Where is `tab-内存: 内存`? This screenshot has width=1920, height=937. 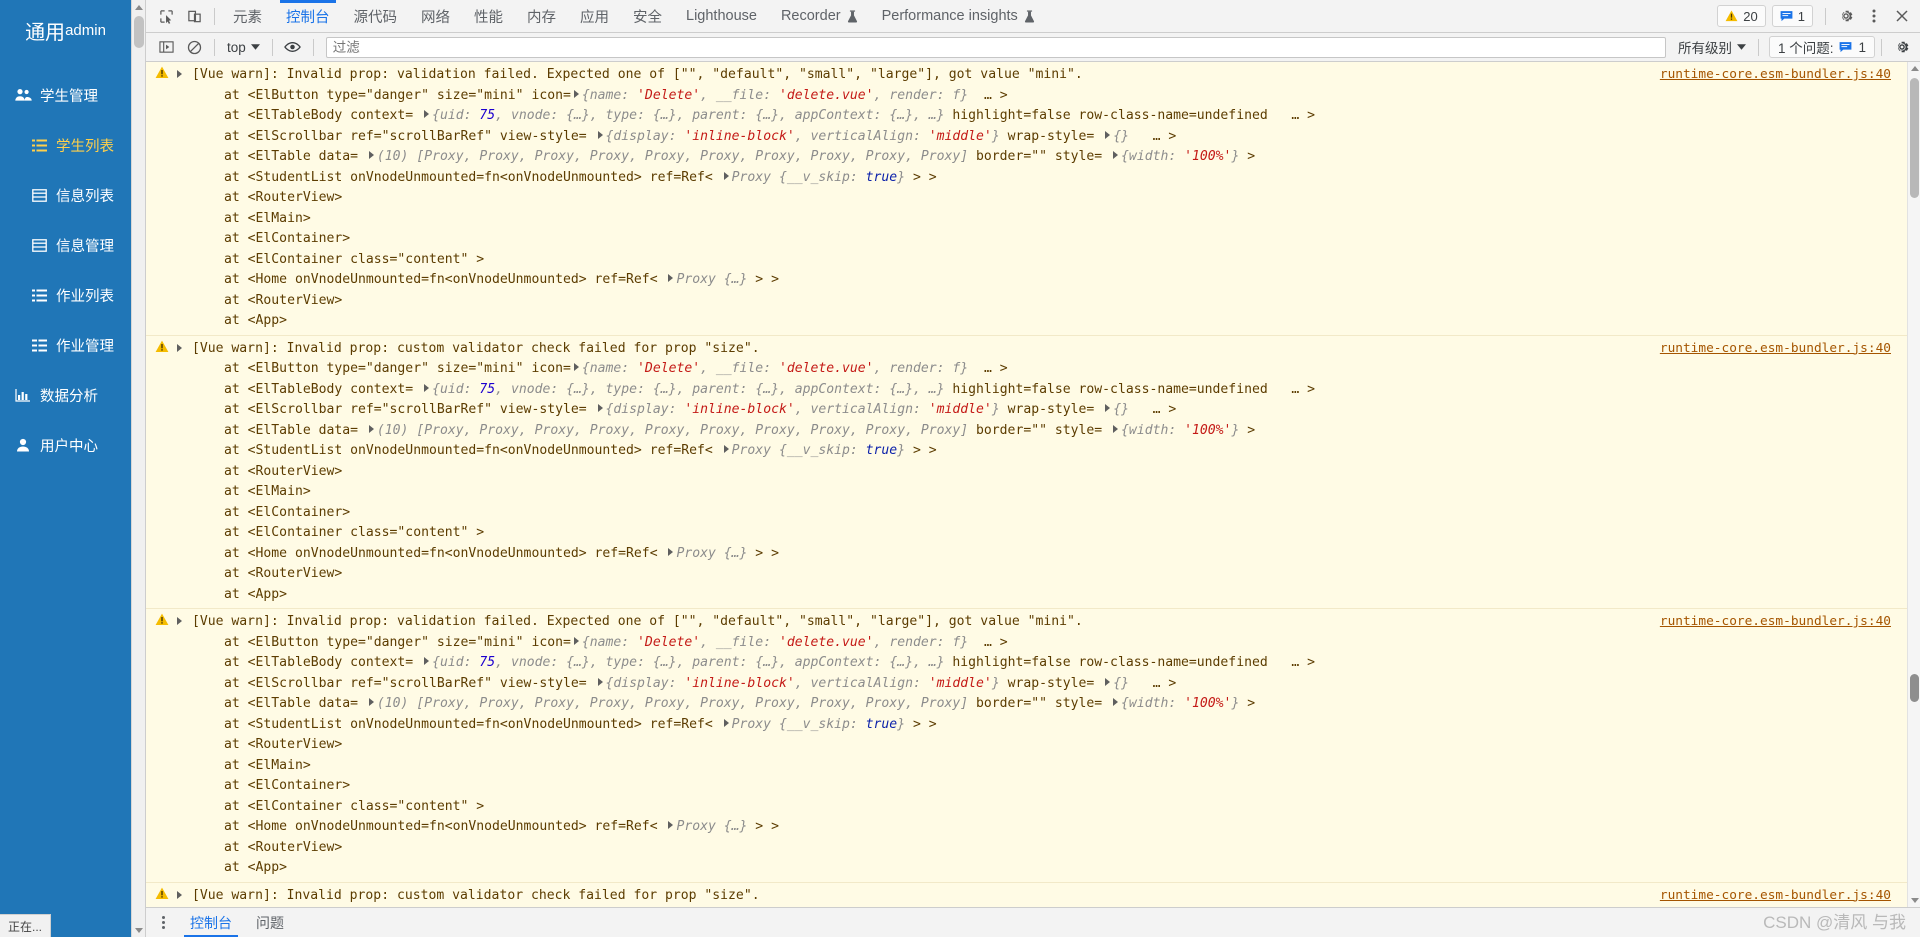
tab-内存: 内存 is located at coordinates (541, 16).